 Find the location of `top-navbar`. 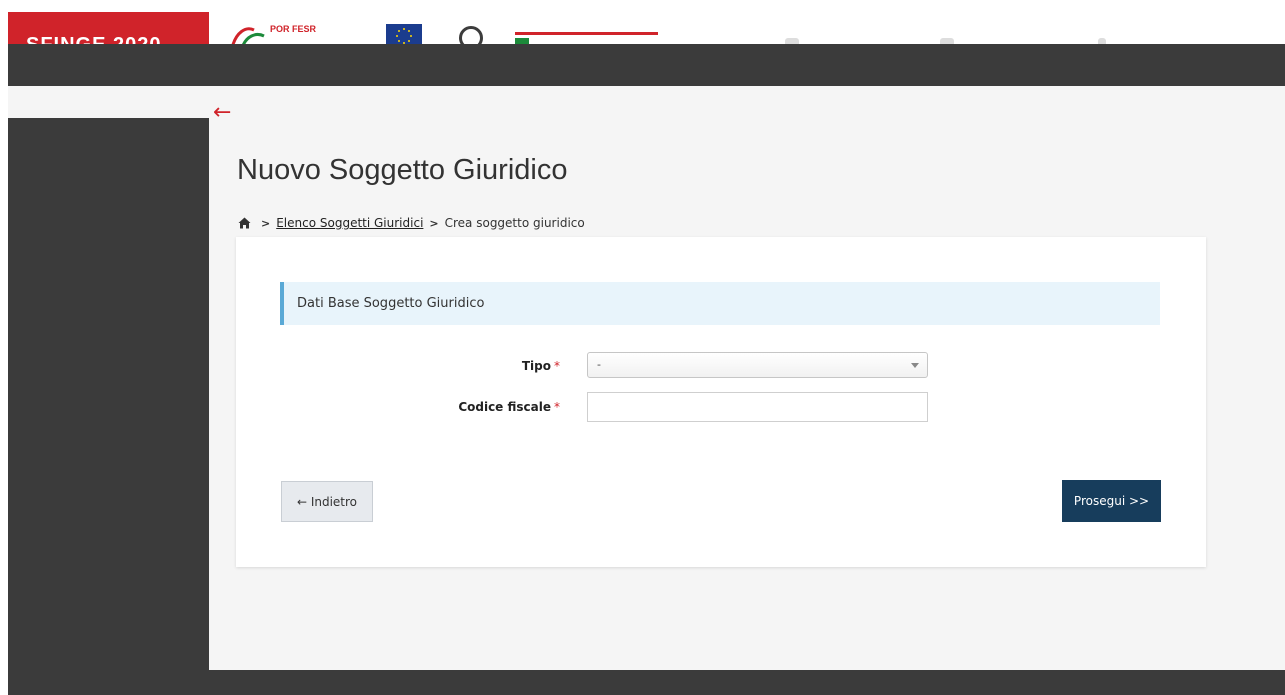

top-navbar is located at coordinates (646, 65).